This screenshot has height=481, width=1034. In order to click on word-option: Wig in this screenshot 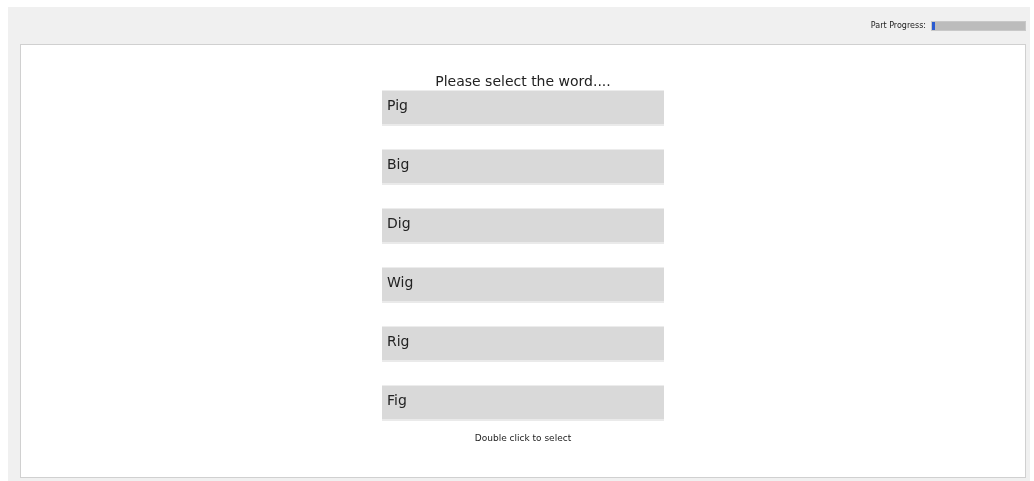, I will do `click(523, 285)`.